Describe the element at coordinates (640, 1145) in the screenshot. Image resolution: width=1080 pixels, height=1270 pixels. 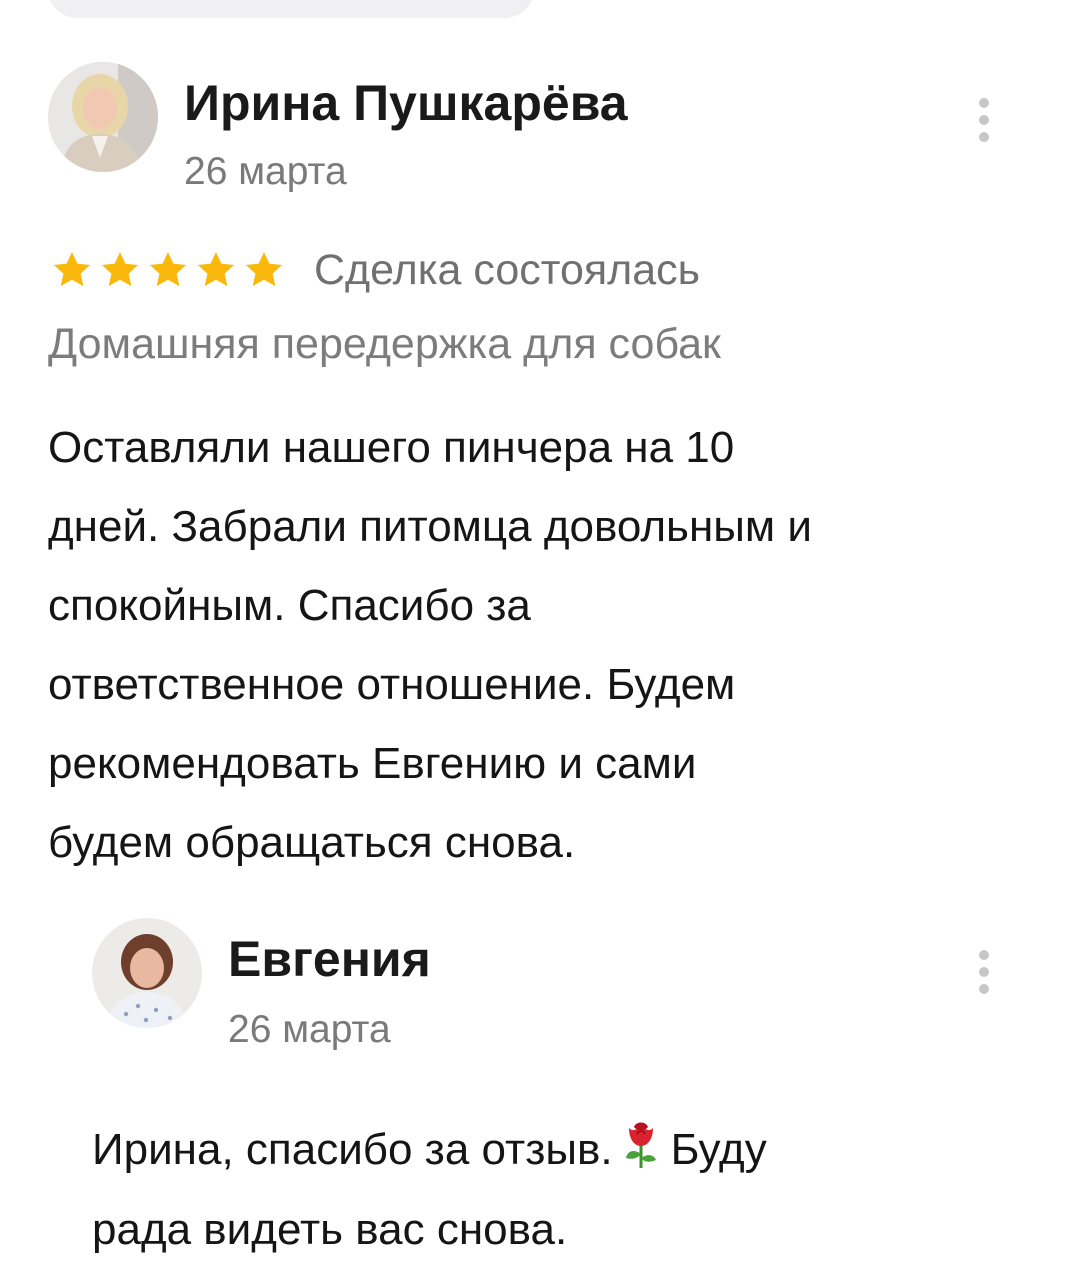
I see `rose-emoji-icon` at that location.